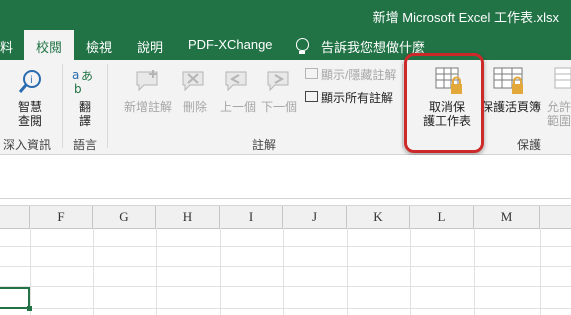 The width and height of the screenshot is (571, 315). I want to click on translate-icon: a あ b, so click(82, 82).